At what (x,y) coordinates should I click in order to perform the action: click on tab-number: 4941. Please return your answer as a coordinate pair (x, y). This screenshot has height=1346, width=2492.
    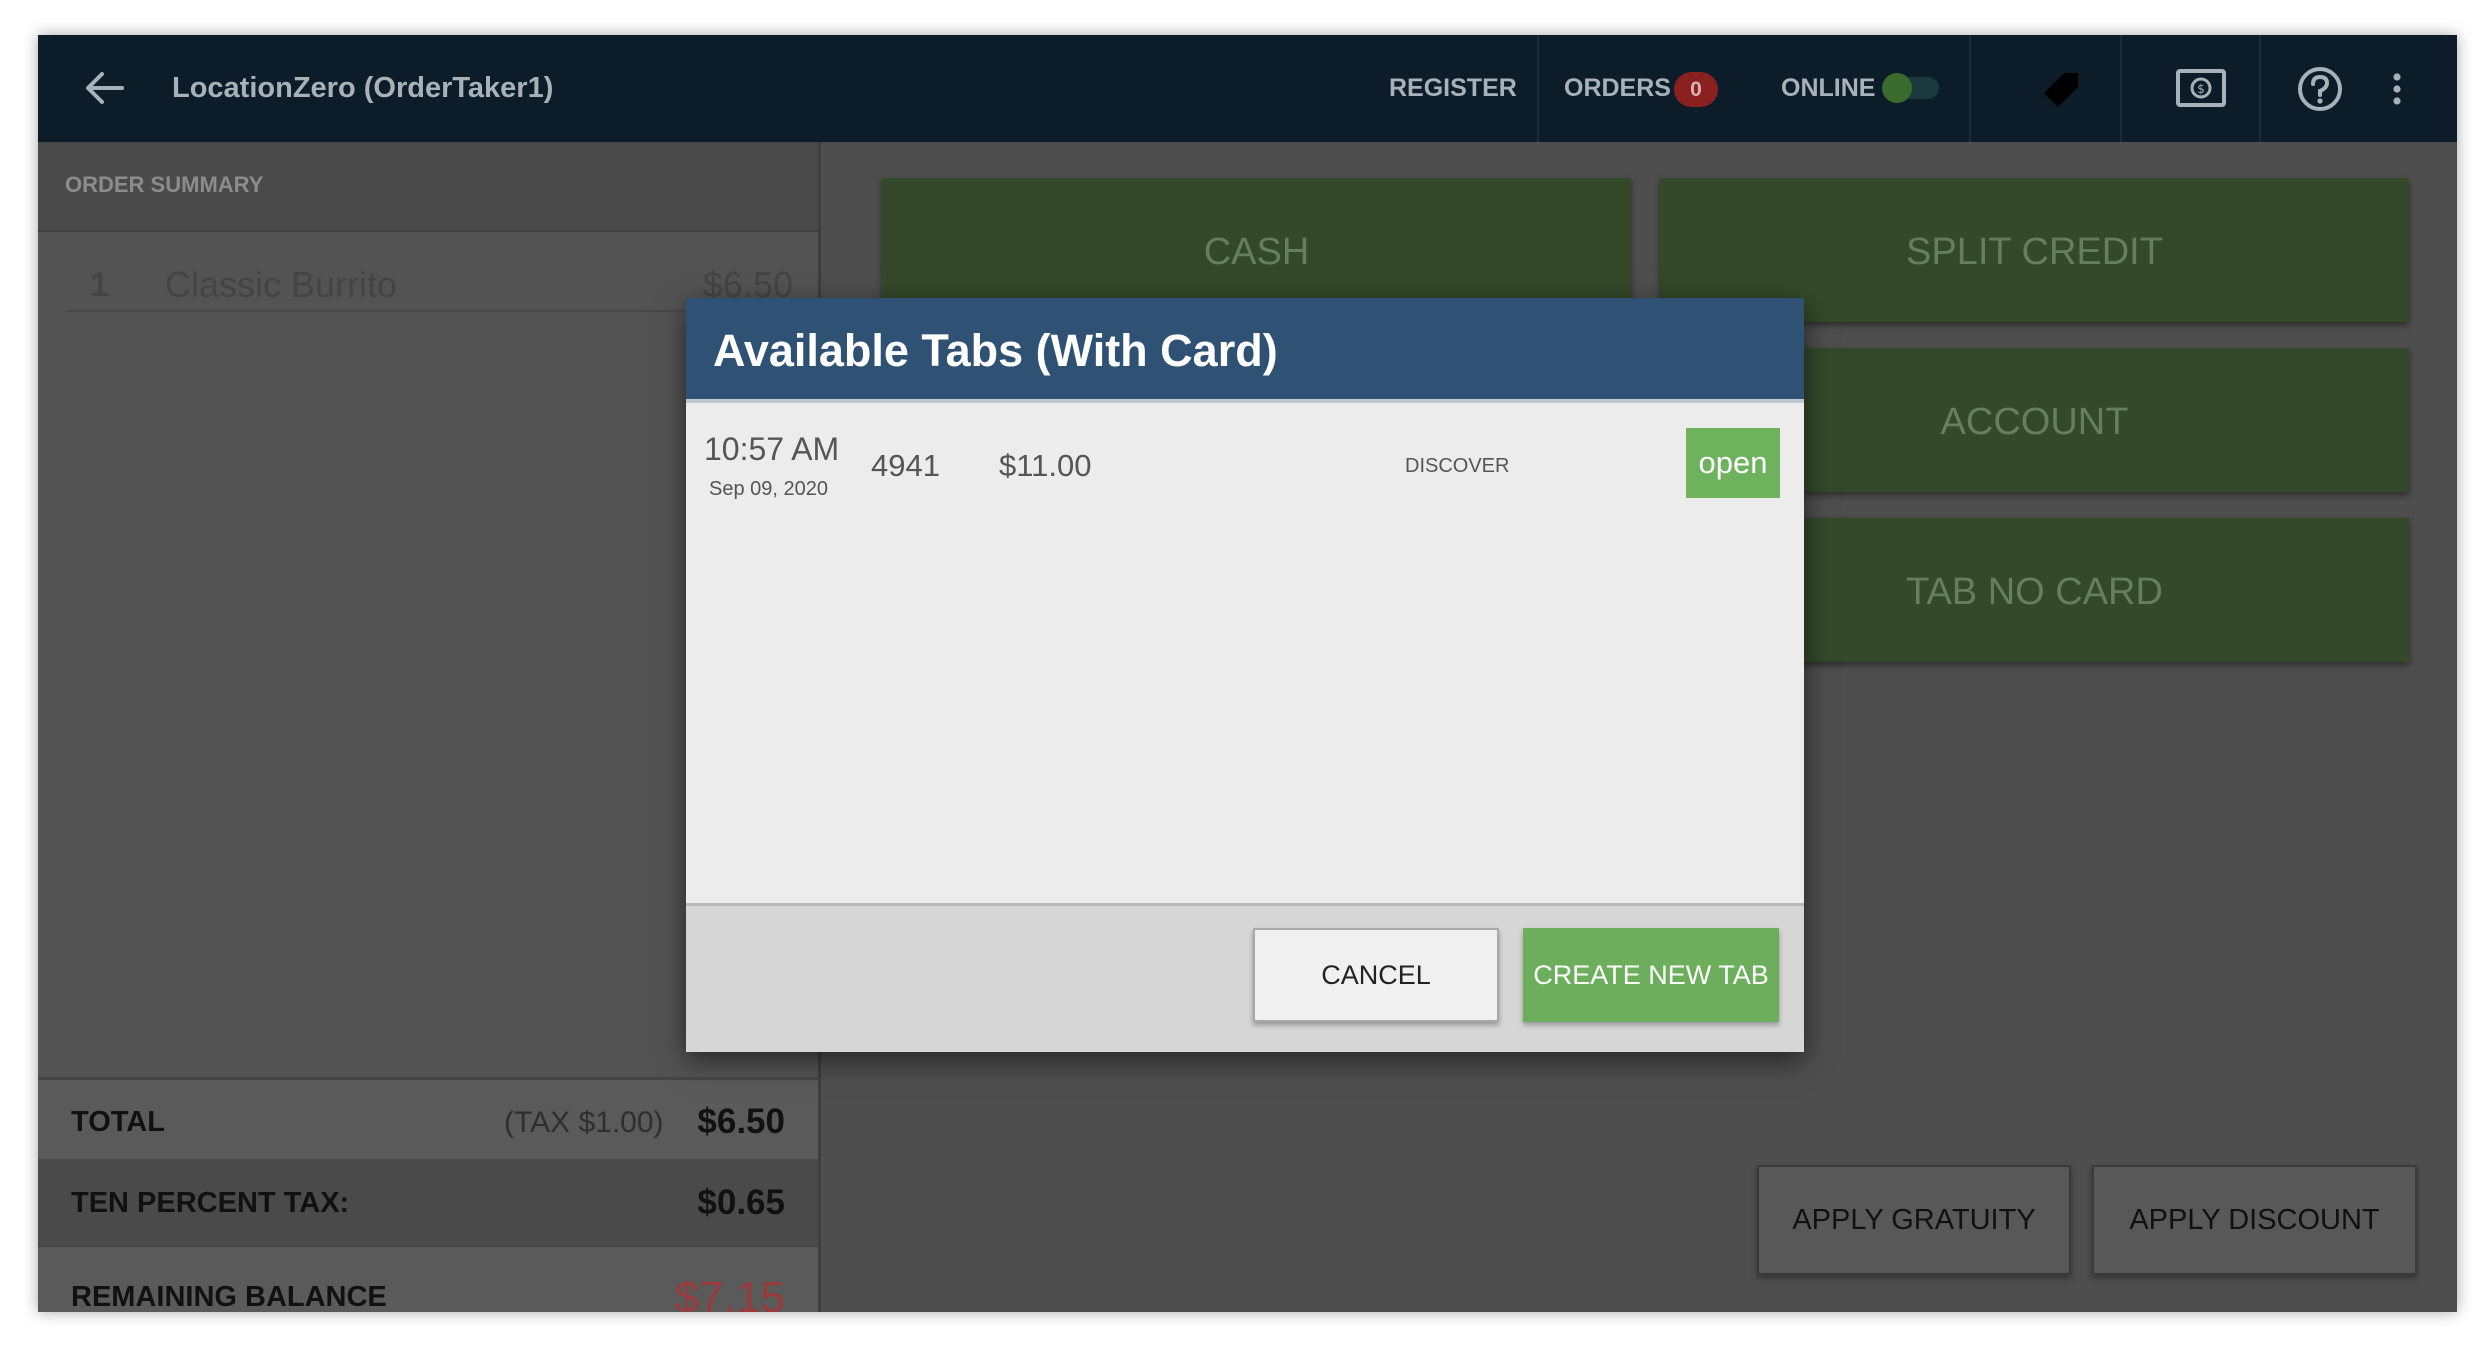
    Looking at the image, I should click on (905, 465).